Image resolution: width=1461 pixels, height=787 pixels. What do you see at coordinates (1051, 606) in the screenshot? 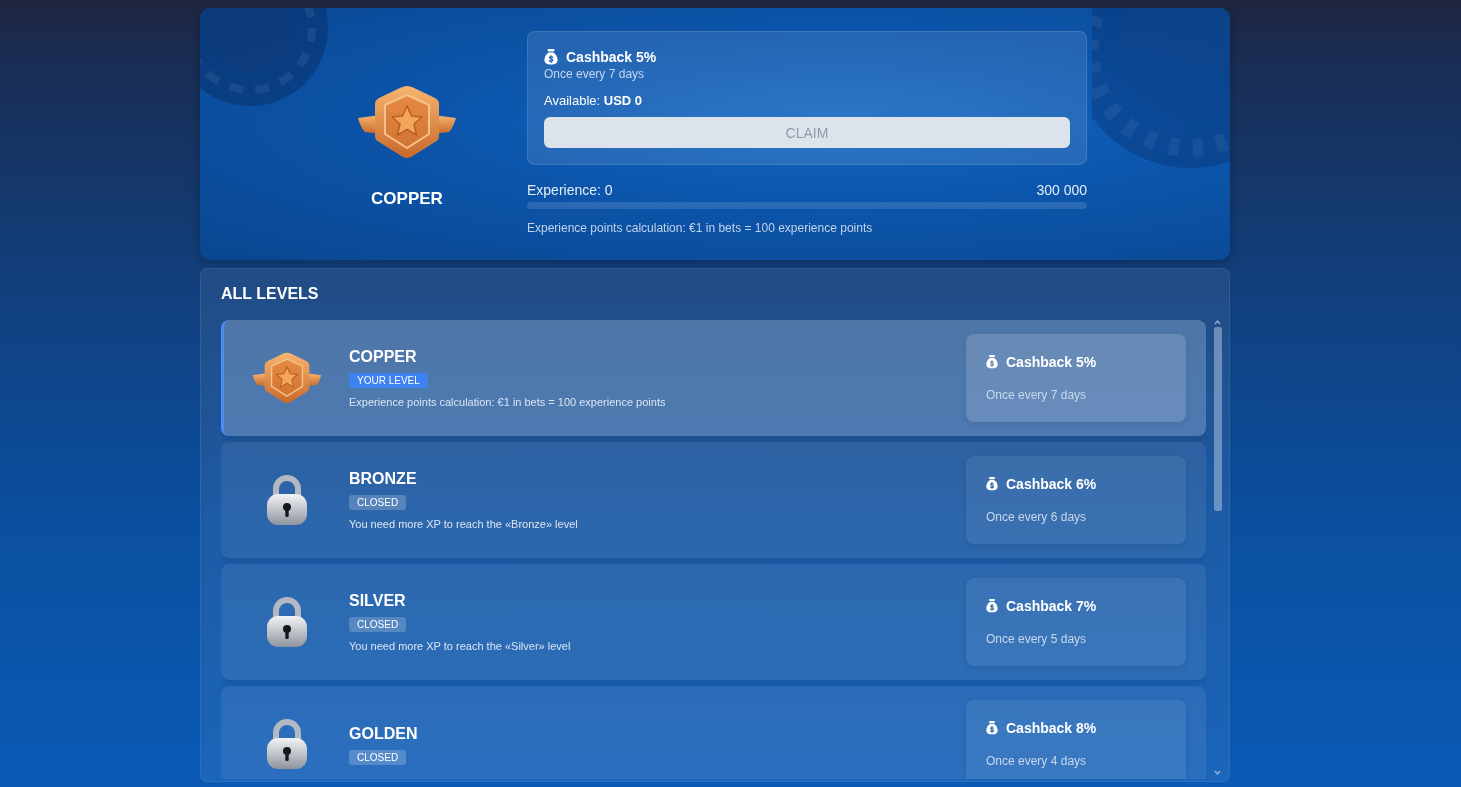
I see `cashback-title: Cashback 7%` at bounding box center [1051, 606].